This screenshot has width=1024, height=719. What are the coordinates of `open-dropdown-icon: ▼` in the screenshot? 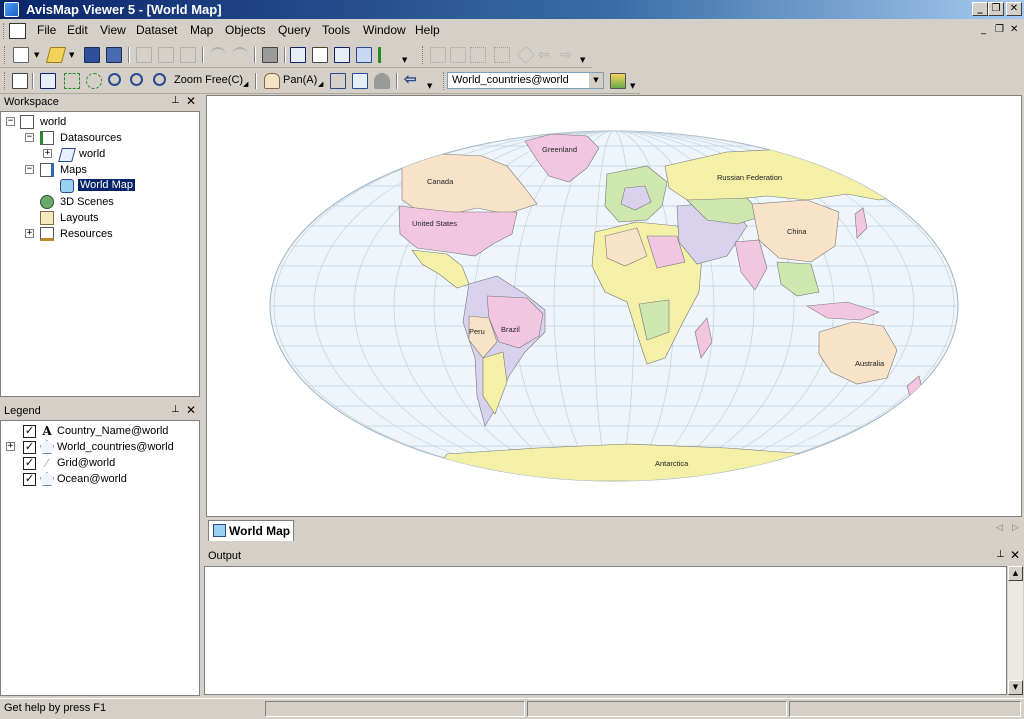 It's located at (71, 55).